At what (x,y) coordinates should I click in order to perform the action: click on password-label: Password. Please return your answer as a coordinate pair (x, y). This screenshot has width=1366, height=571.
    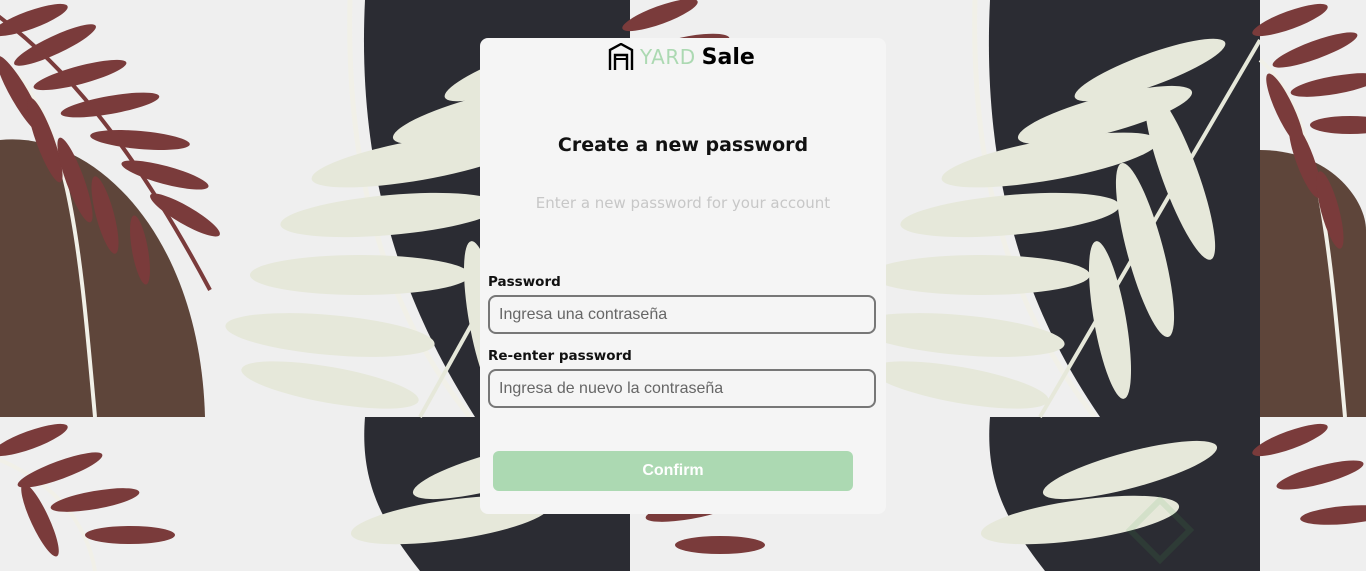
    Looking at the image, I should click on (524, 282).